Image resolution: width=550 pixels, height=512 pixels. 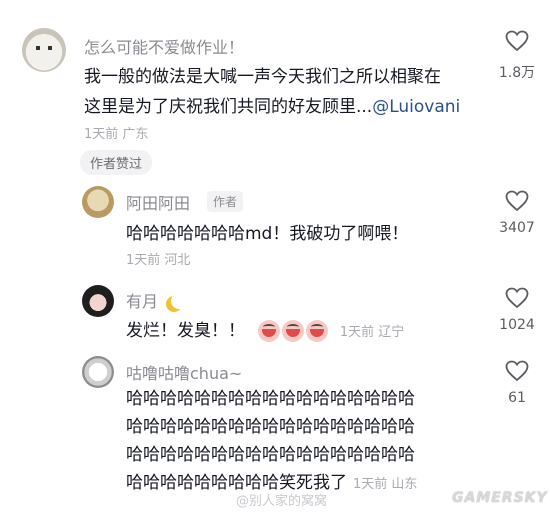 What do you see at coordinates (372, 332) in the screenshot?
I see `time-location: 1天前 辽宁` at bounding box center [372, 332].